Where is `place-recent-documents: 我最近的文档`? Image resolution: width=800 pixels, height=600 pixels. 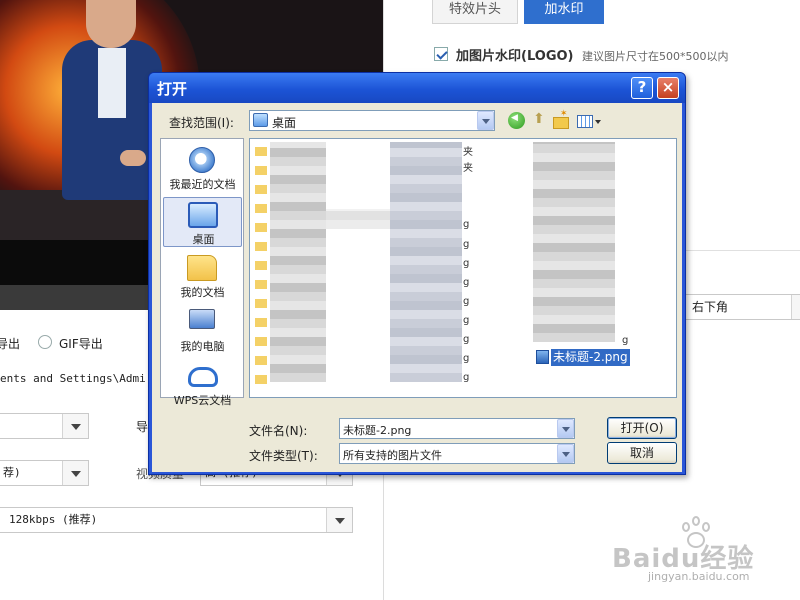
place-recent-documents: 我最近的文档 is located at coordinates (202, 168).